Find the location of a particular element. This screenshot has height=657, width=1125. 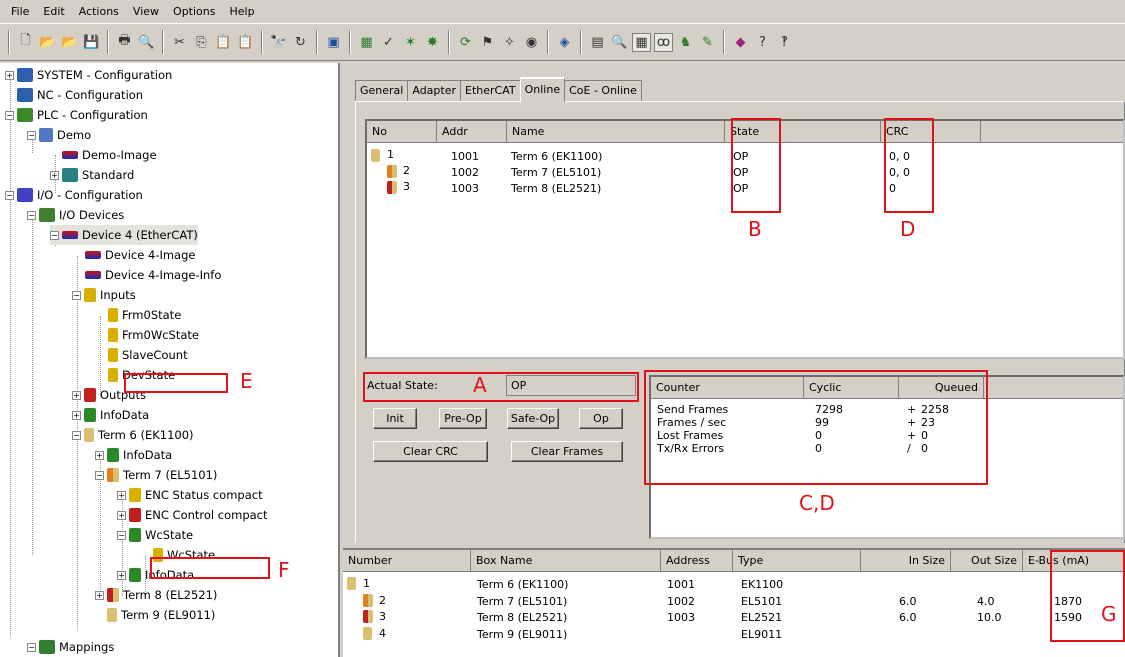

col-number: Number is located at coordinates (407, 561).